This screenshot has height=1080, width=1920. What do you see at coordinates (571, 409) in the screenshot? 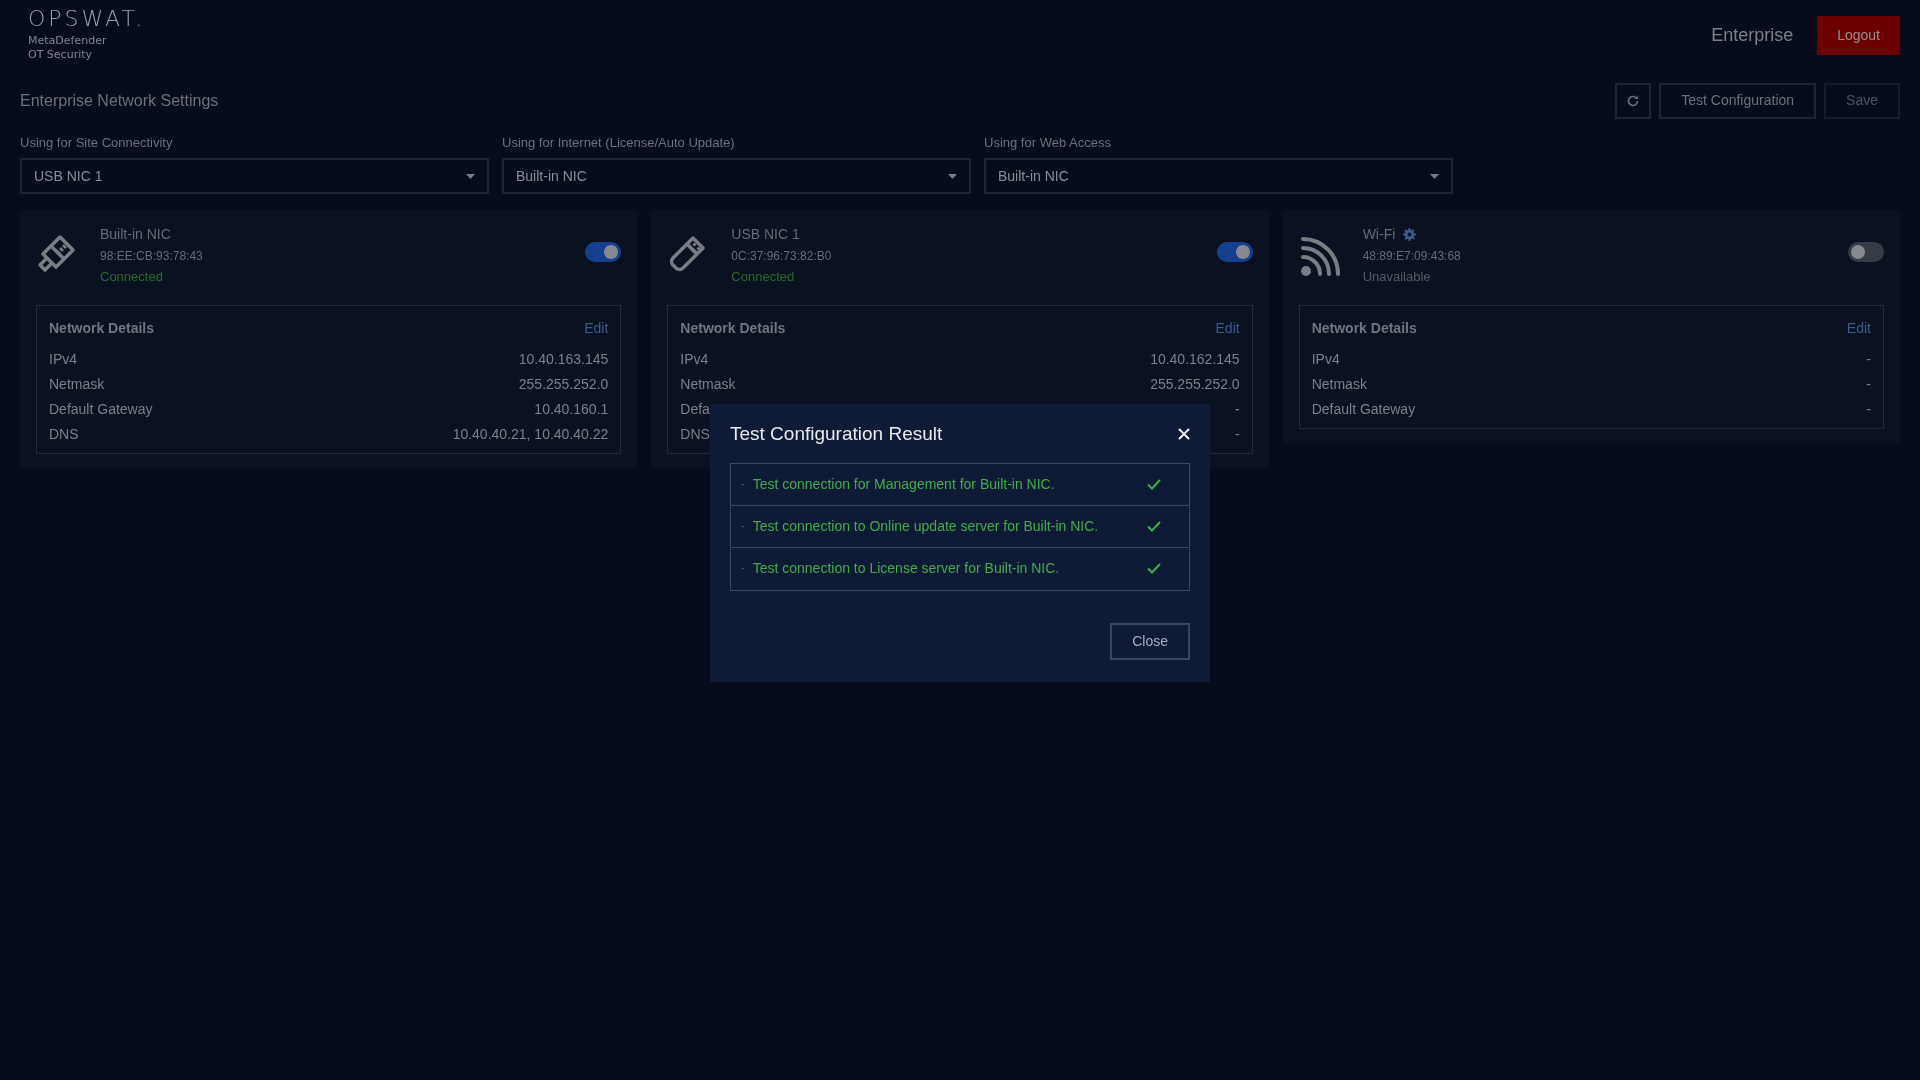
I see `detail-value: 10.40.160.1` at bounding box center [571, 409].